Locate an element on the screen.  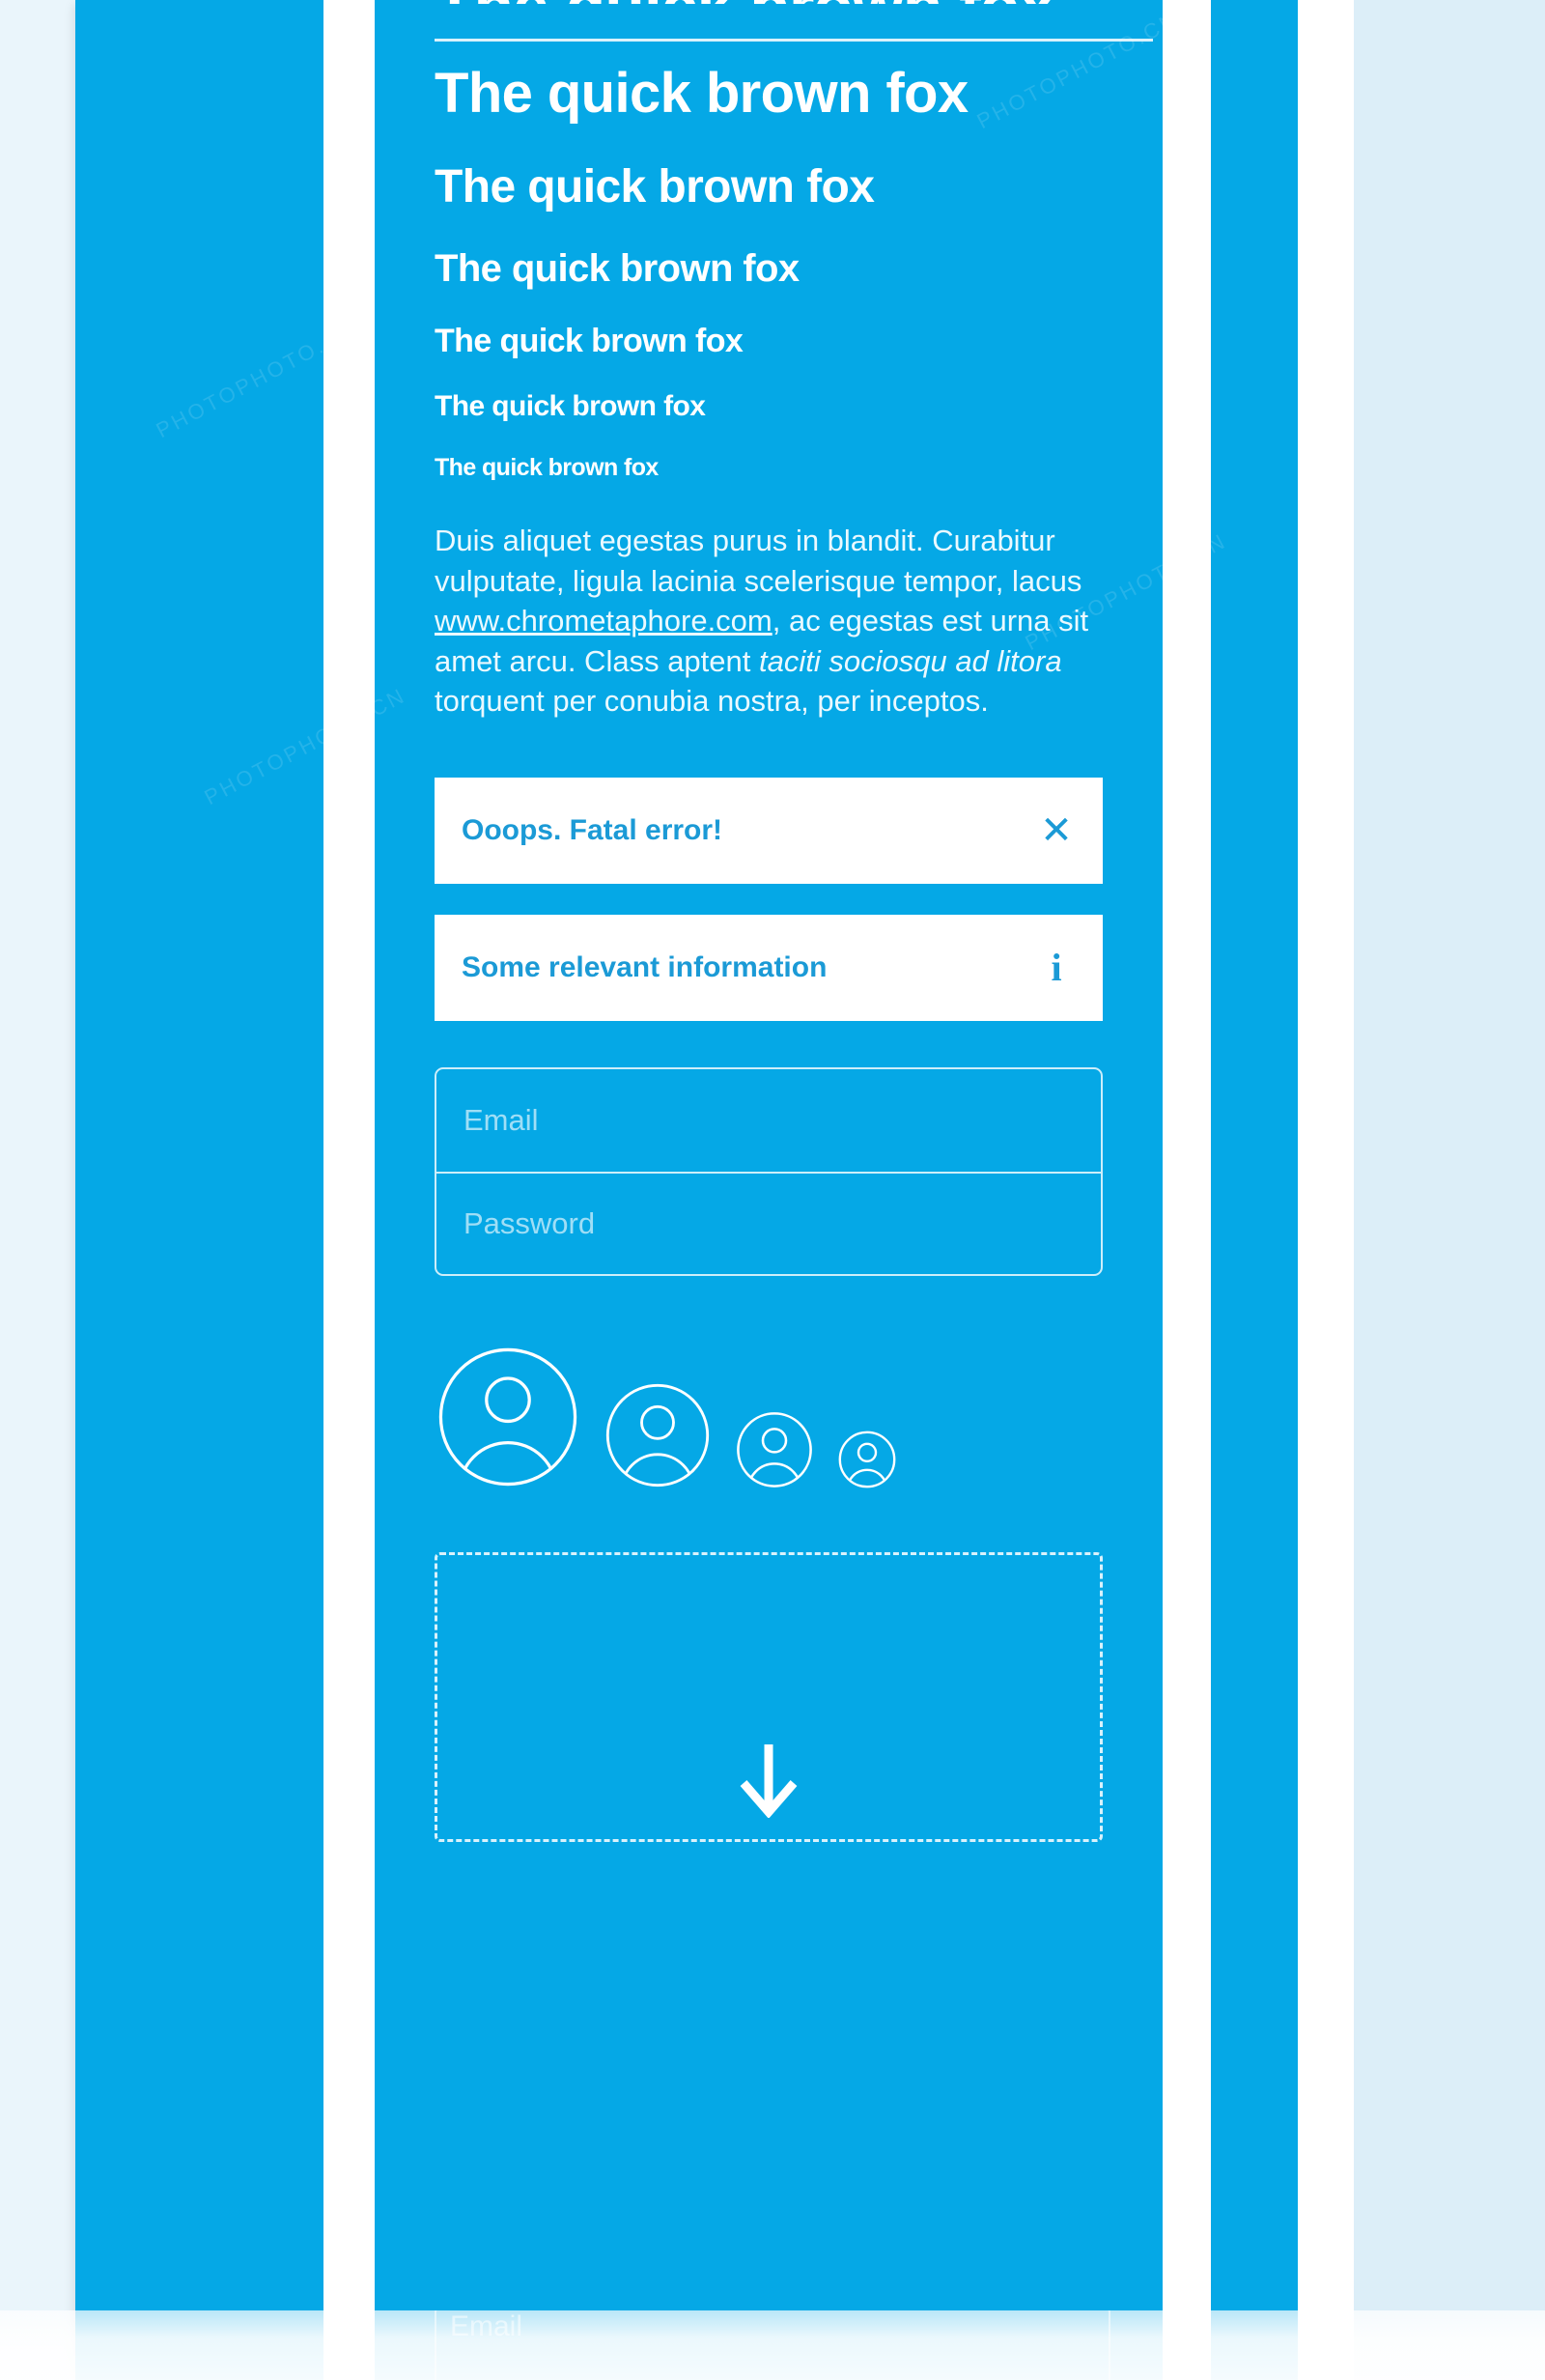
heading-h4: The quick brown fox is located at coordinates (589, 341).